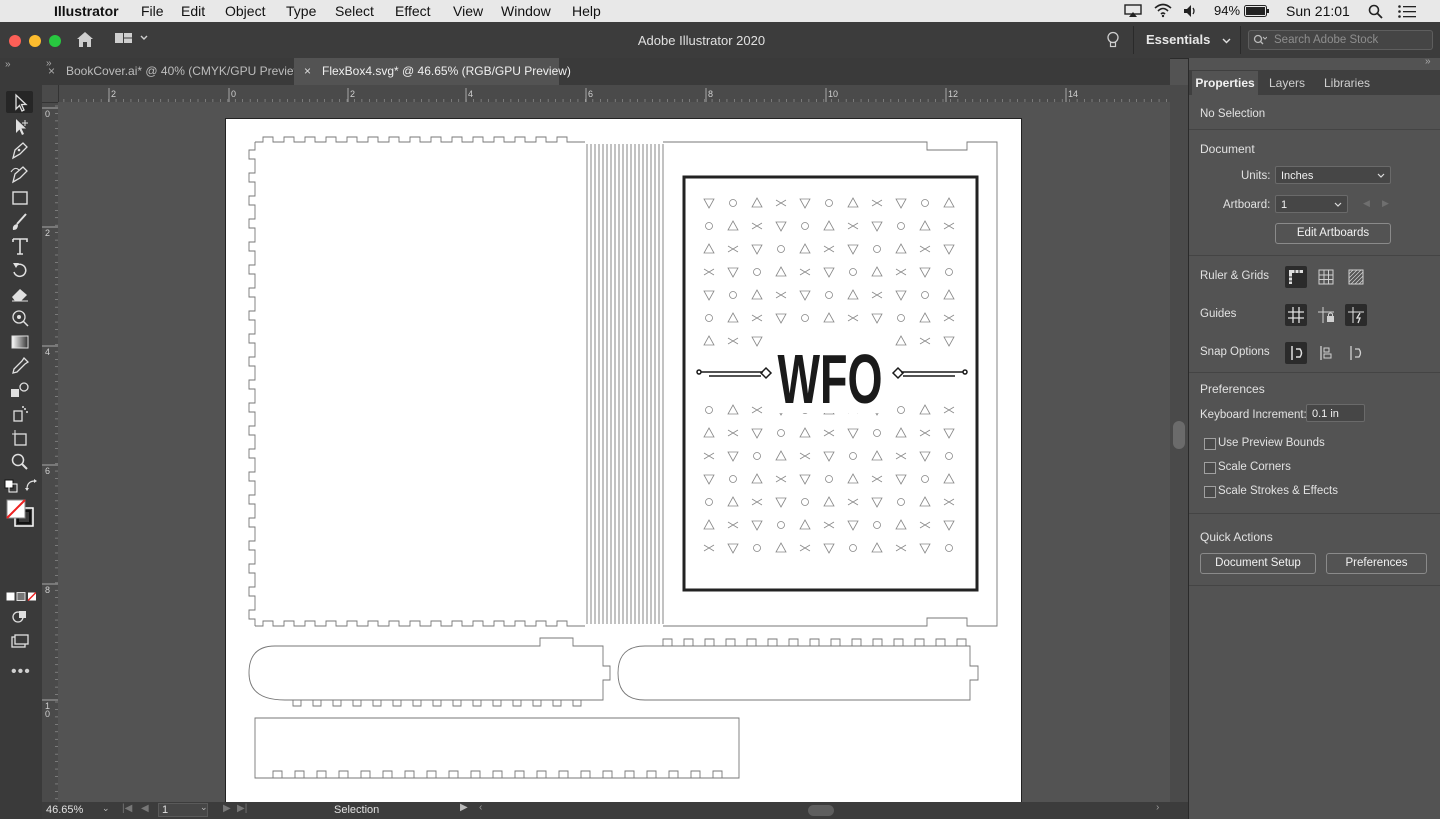 Image resolution: width=1440 pixels, height=819 pixels. I want to click on menubar-clock: Sun 21:01, so click(1318, 11).